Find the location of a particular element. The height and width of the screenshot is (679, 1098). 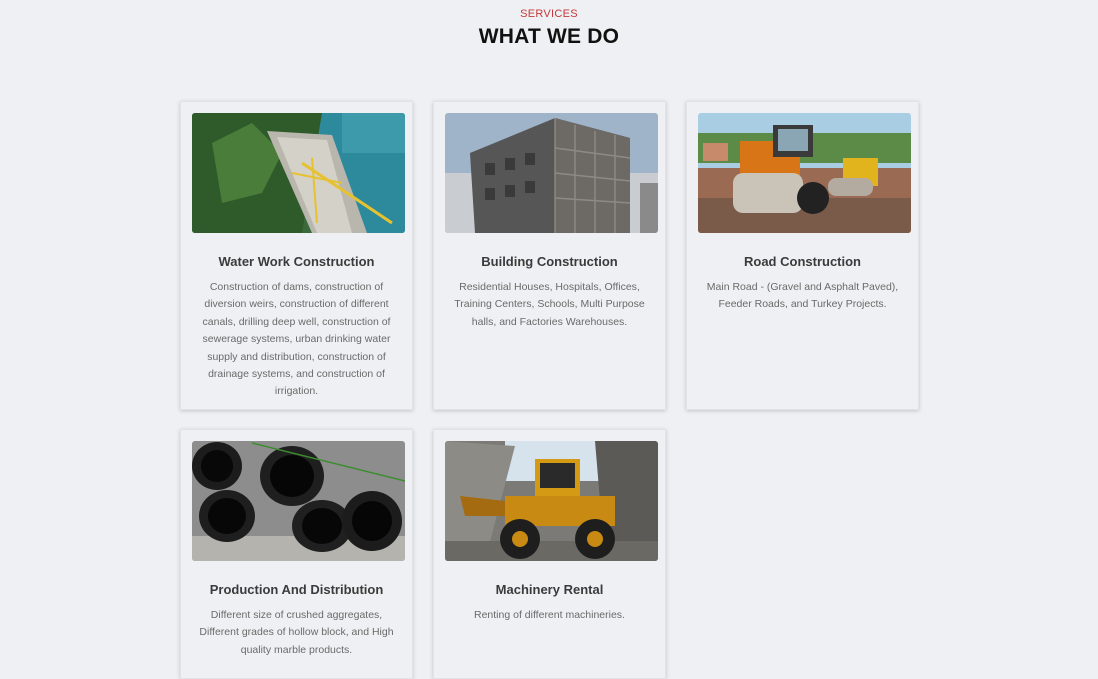

dam-construction-image is located at coordinates (298, 173).